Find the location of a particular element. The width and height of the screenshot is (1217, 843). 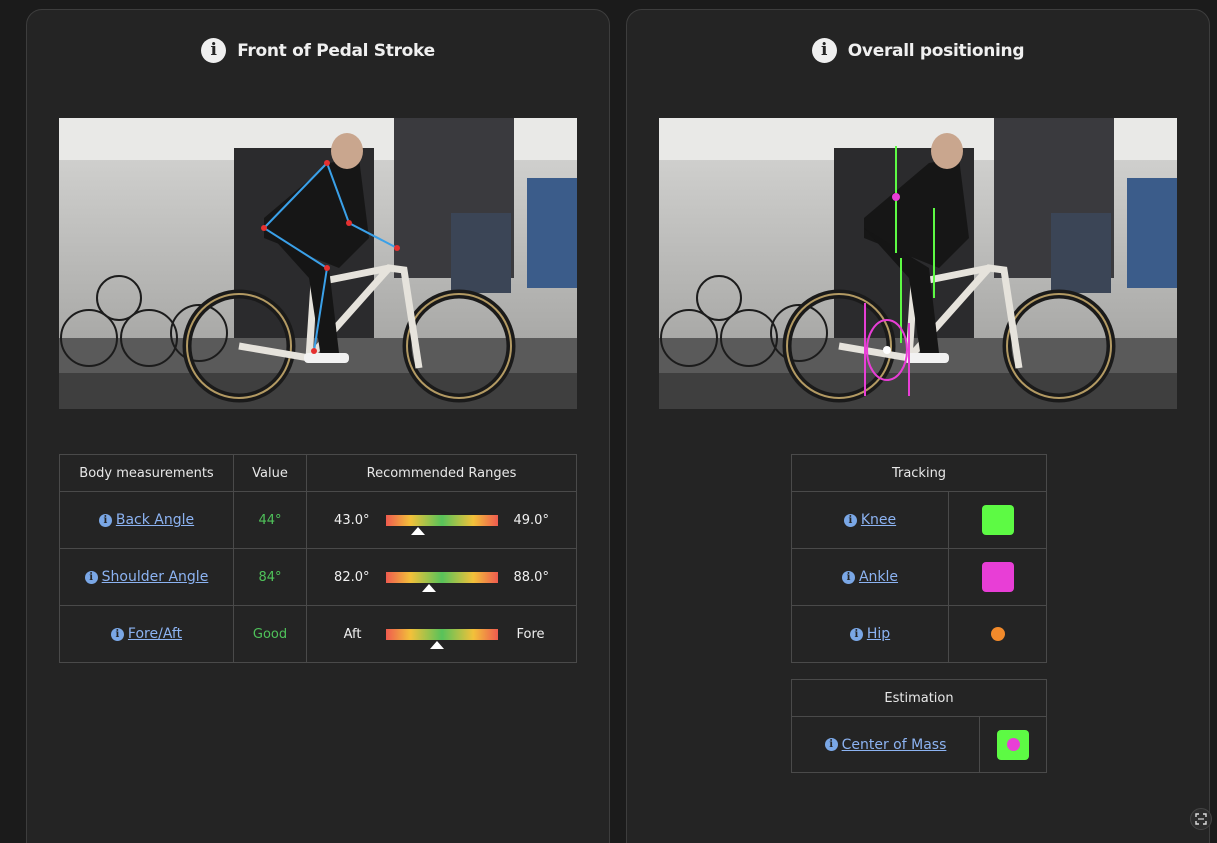

rider-photo-tracking is located at coordinates (918, 263).